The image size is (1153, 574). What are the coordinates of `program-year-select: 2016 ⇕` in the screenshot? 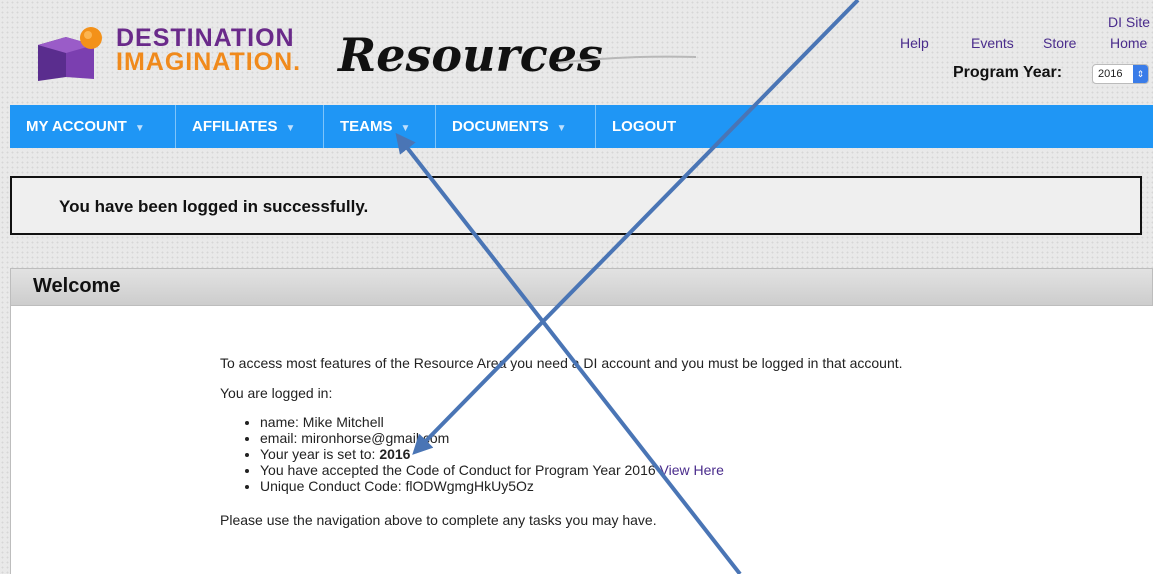 It's located at (1120, 74).